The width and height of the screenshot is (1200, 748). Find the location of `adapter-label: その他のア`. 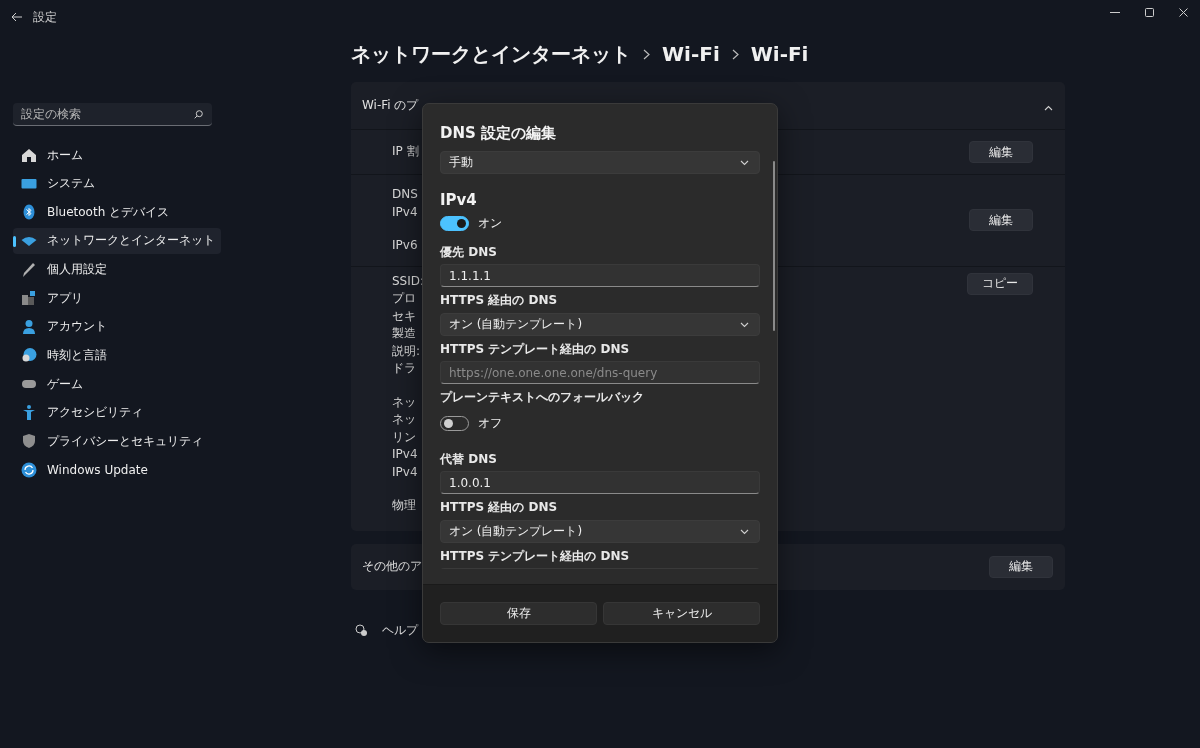

adapter-label: その他のア is located at coordinates (392, 566).